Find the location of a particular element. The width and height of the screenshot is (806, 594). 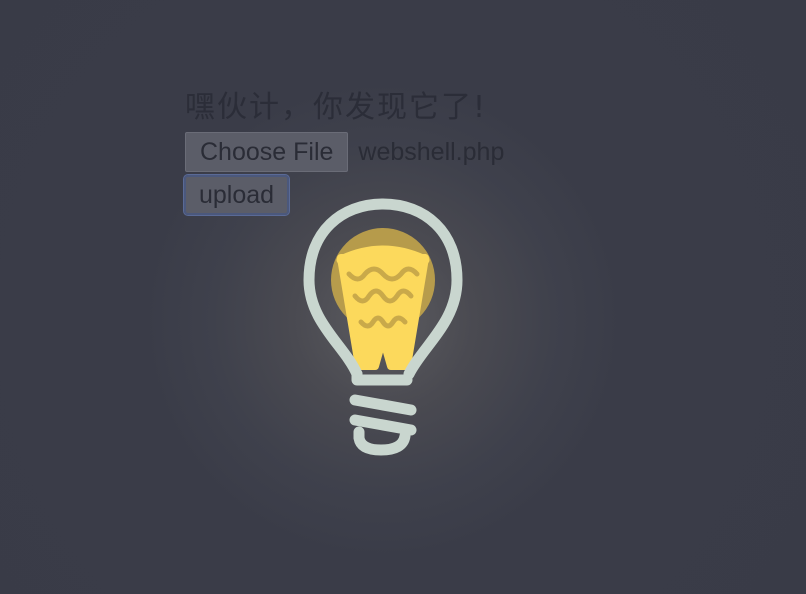

page-heading: 嘿伙计，你发现它了! is located at coordinates (336, 107).